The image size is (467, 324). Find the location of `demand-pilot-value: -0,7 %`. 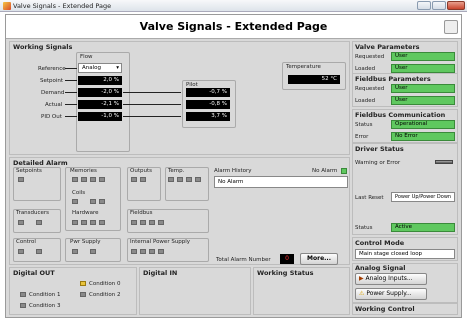

demand-pilot-value: -0,7 % is located at coordinates (208, 92).